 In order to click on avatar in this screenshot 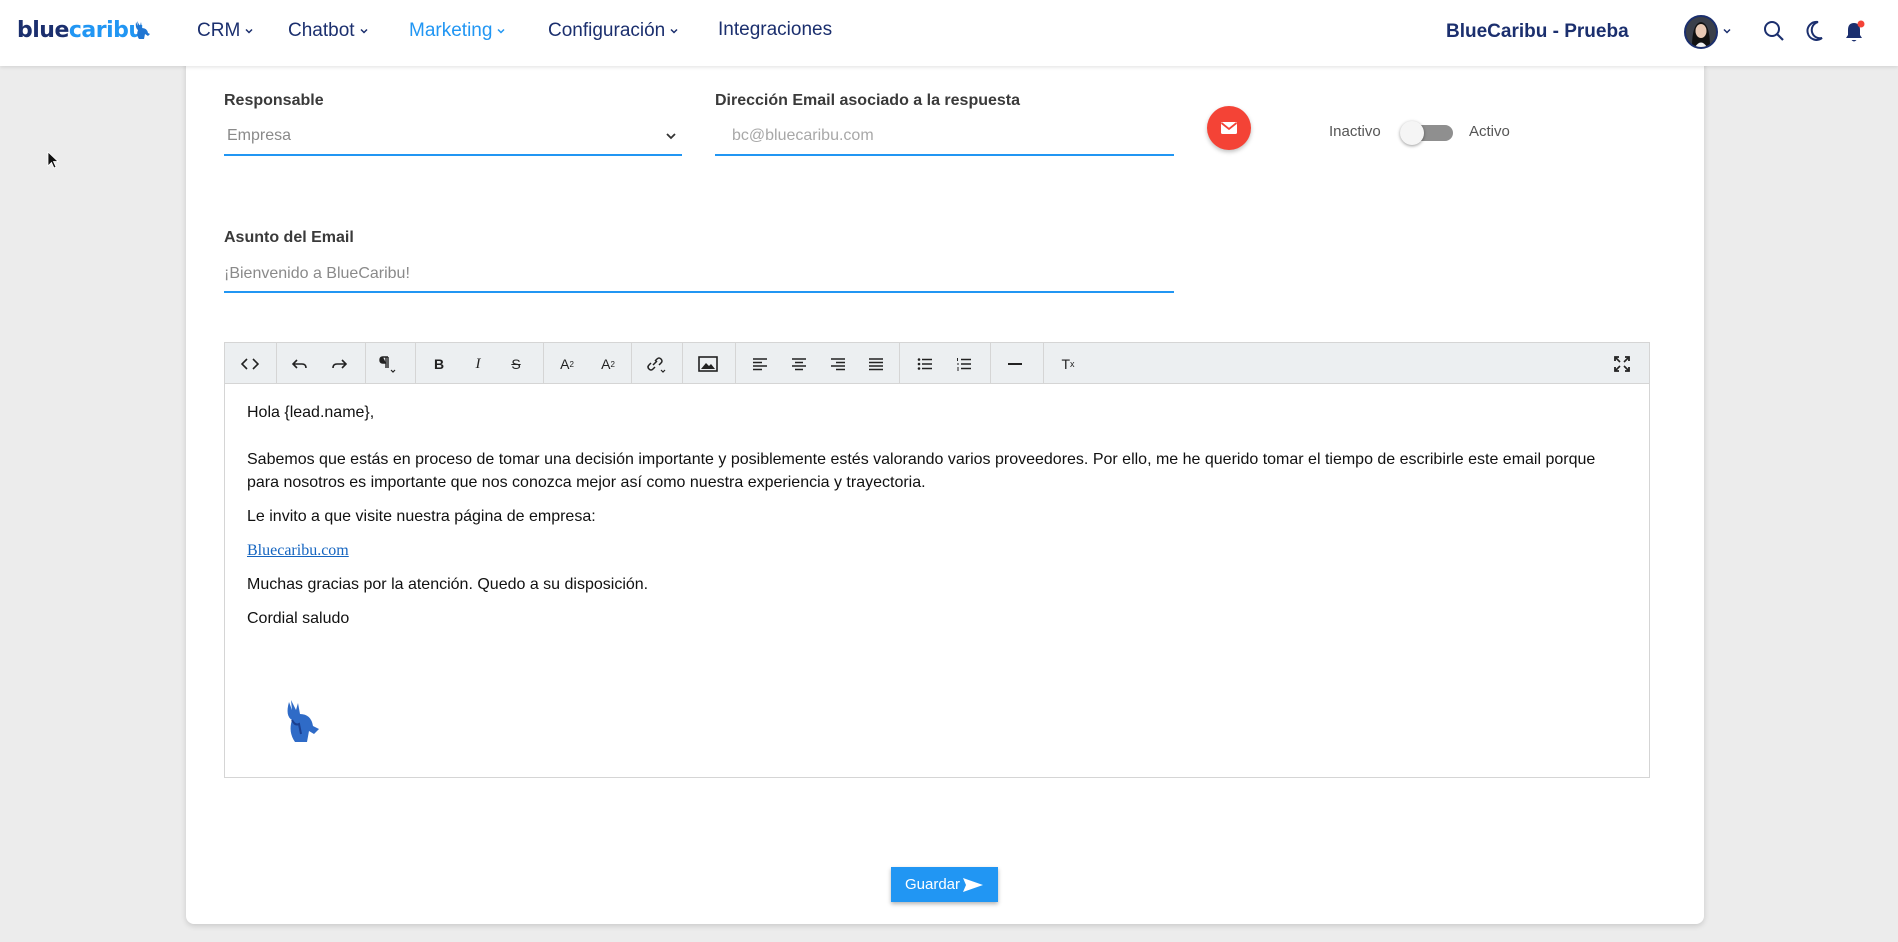, I will do `click(1701, 32)`.